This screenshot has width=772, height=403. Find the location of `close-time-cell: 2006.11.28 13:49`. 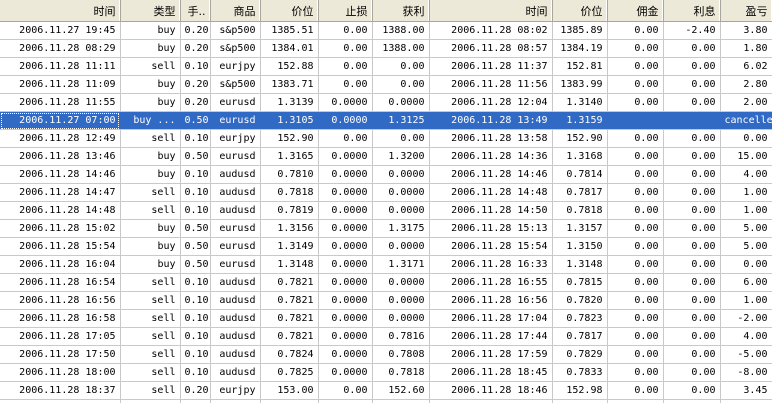

close-time-cell: 2006.11.28 13:49 is located at coordinates (491, 120).